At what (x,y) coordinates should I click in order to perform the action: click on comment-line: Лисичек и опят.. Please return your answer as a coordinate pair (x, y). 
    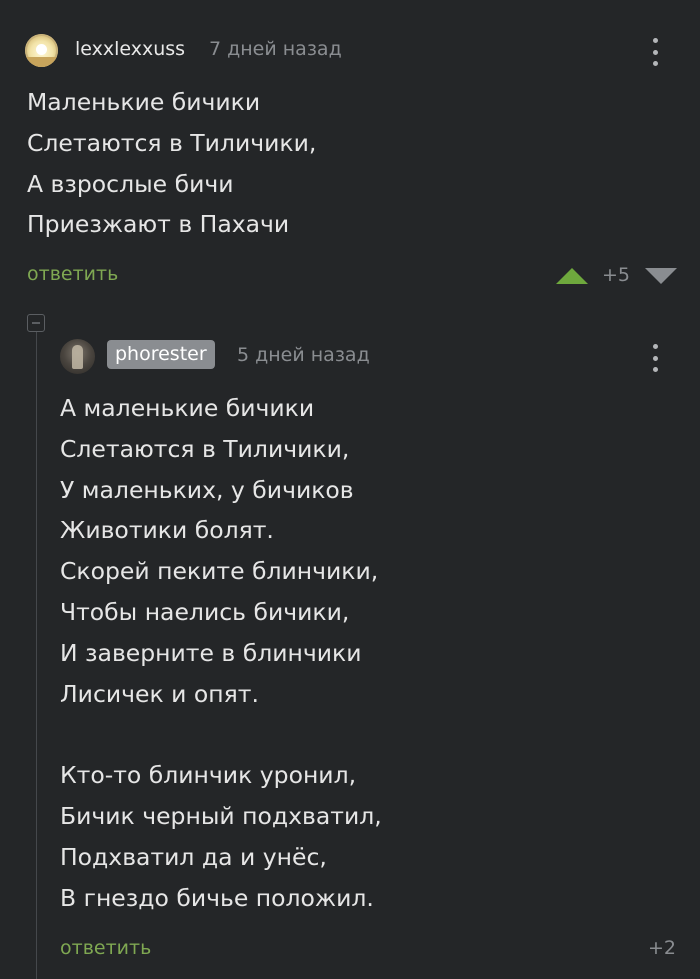
    Looking at the image, I should click on (159, 693).